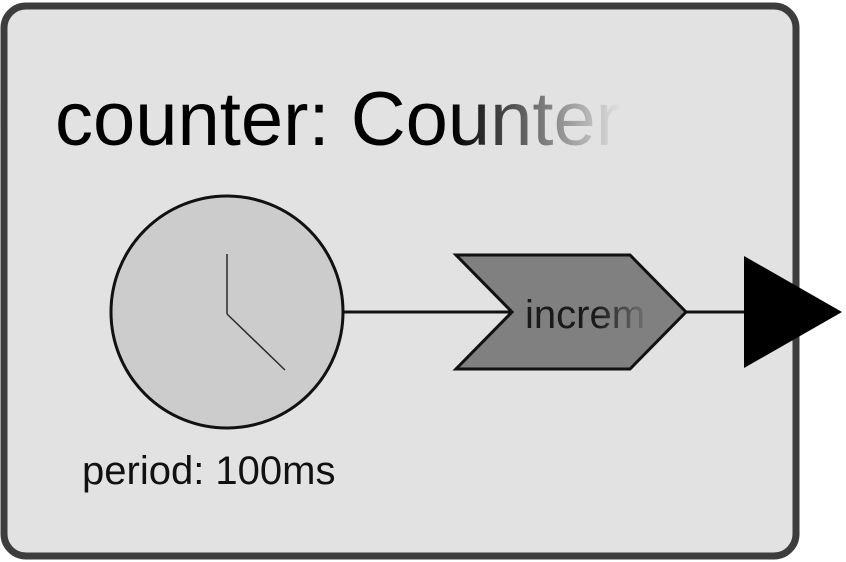 The height and width of the screenshot is (562, 846). Describe the element at coordinates (227, 312) in the screenshot. I see `timer-clock-icon` at that location.